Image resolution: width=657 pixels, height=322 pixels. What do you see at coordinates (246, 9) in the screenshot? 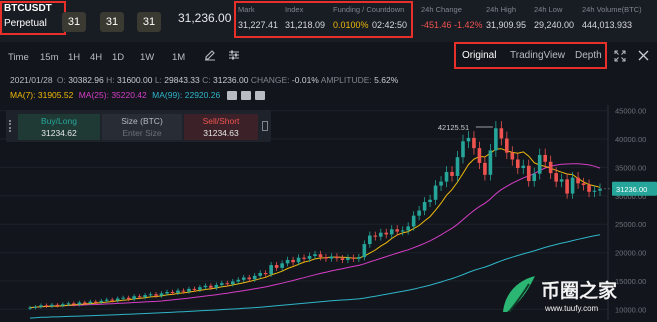
I see `mark-label: Mark` at bounding box center [246, 9].